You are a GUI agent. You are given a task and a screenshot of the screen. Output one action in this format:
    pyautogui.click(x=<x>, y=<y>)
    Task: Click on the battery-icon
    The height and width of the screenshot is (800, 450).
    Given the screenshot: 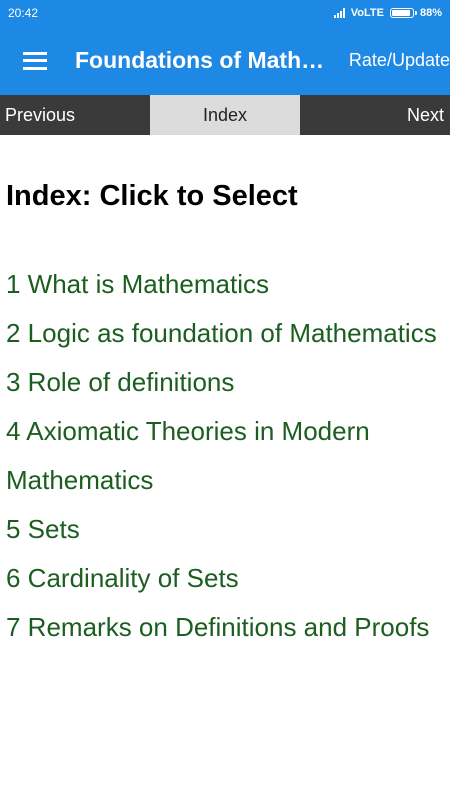 What is the action you would take?
    pyautogui.click(x=403, y=13)
    